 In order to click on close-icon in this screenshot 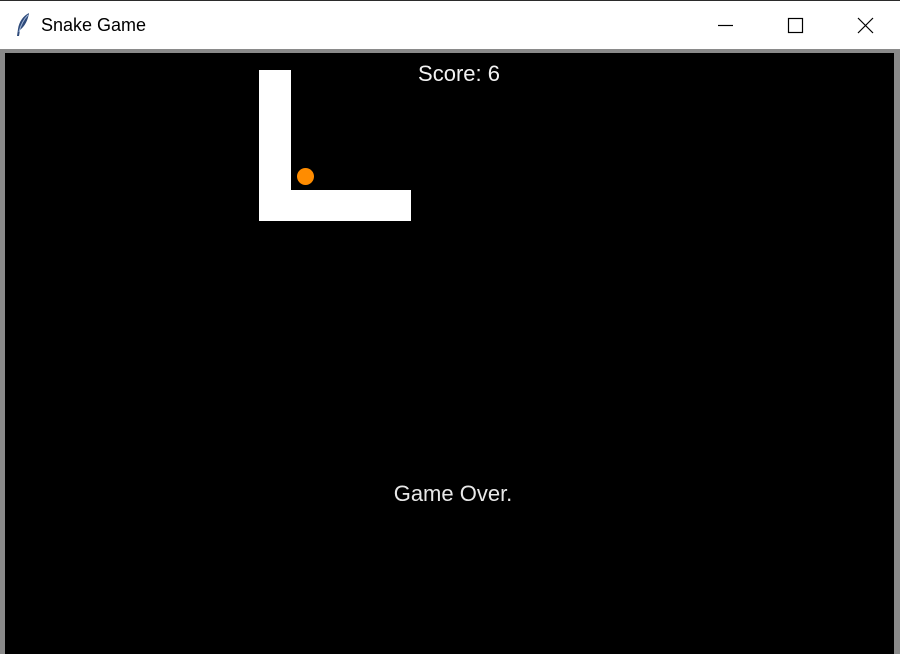, I will do `click(865, 25)`.